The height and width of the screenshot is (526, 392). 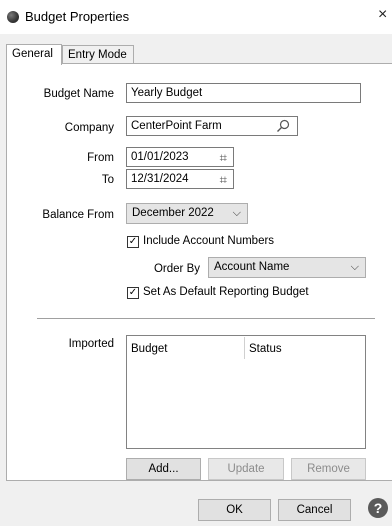 I want to click on include-account-numbers-label: Include Account Numbers, so click(x=209, y=241).